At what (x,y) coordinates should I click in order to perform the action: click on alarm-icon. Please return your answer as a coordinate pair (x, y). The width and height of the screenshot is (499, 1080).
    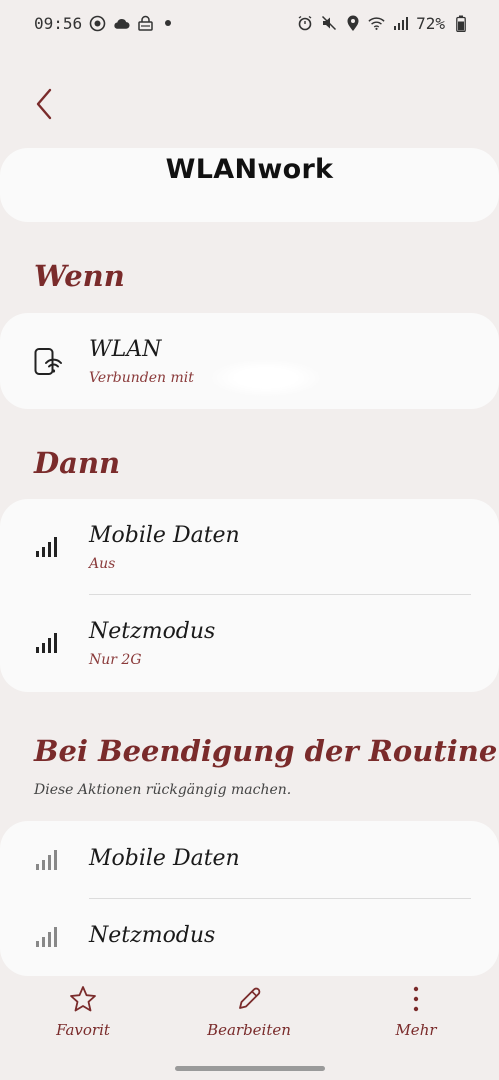
    Looking at the image, I should click on (304, 23).